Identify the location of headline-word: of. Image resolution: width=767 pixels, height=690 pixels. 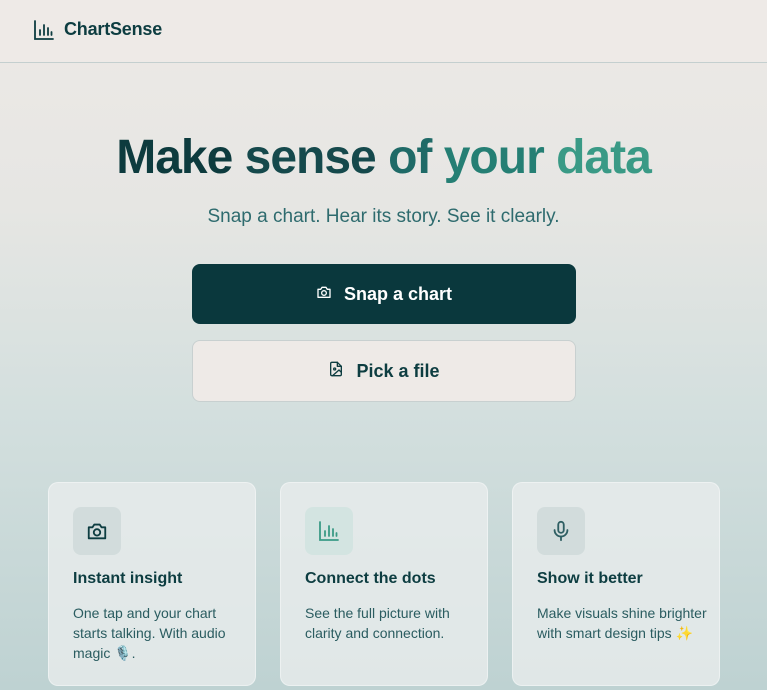
(410, 157).